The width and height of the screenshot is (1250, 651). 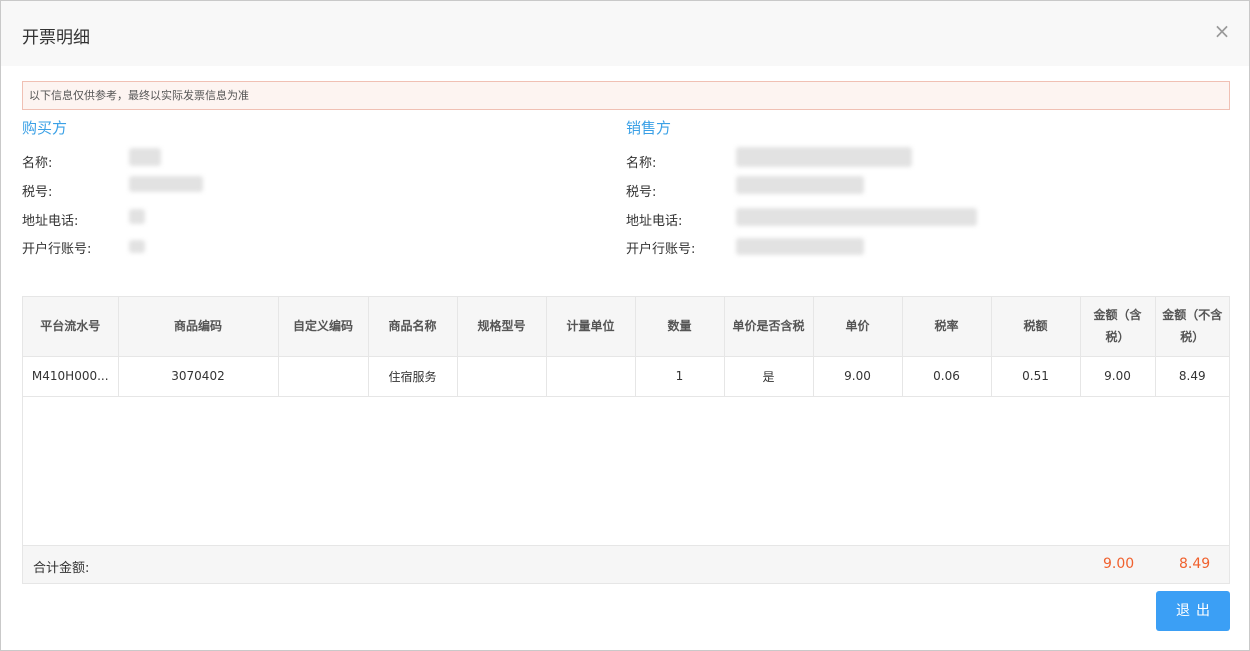 What do you see at coordinates (769, 376) in the screenshot?
I see `table-cell: 是` at bounding box center [769, 376].